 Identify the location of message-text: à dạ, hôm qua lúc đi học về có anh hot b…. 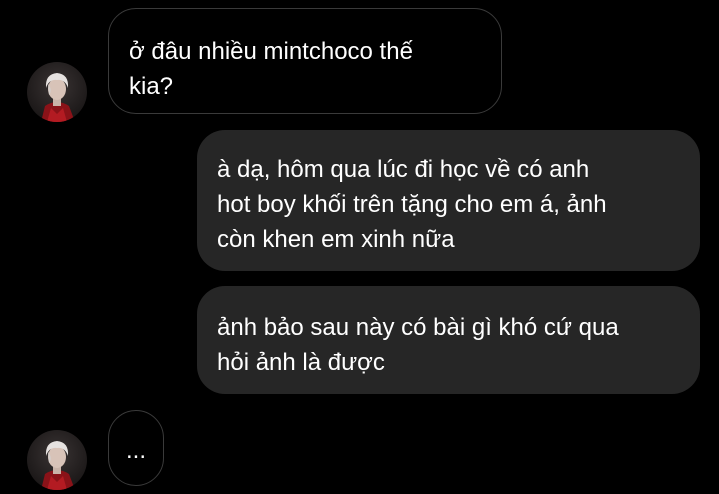
(412, 204).